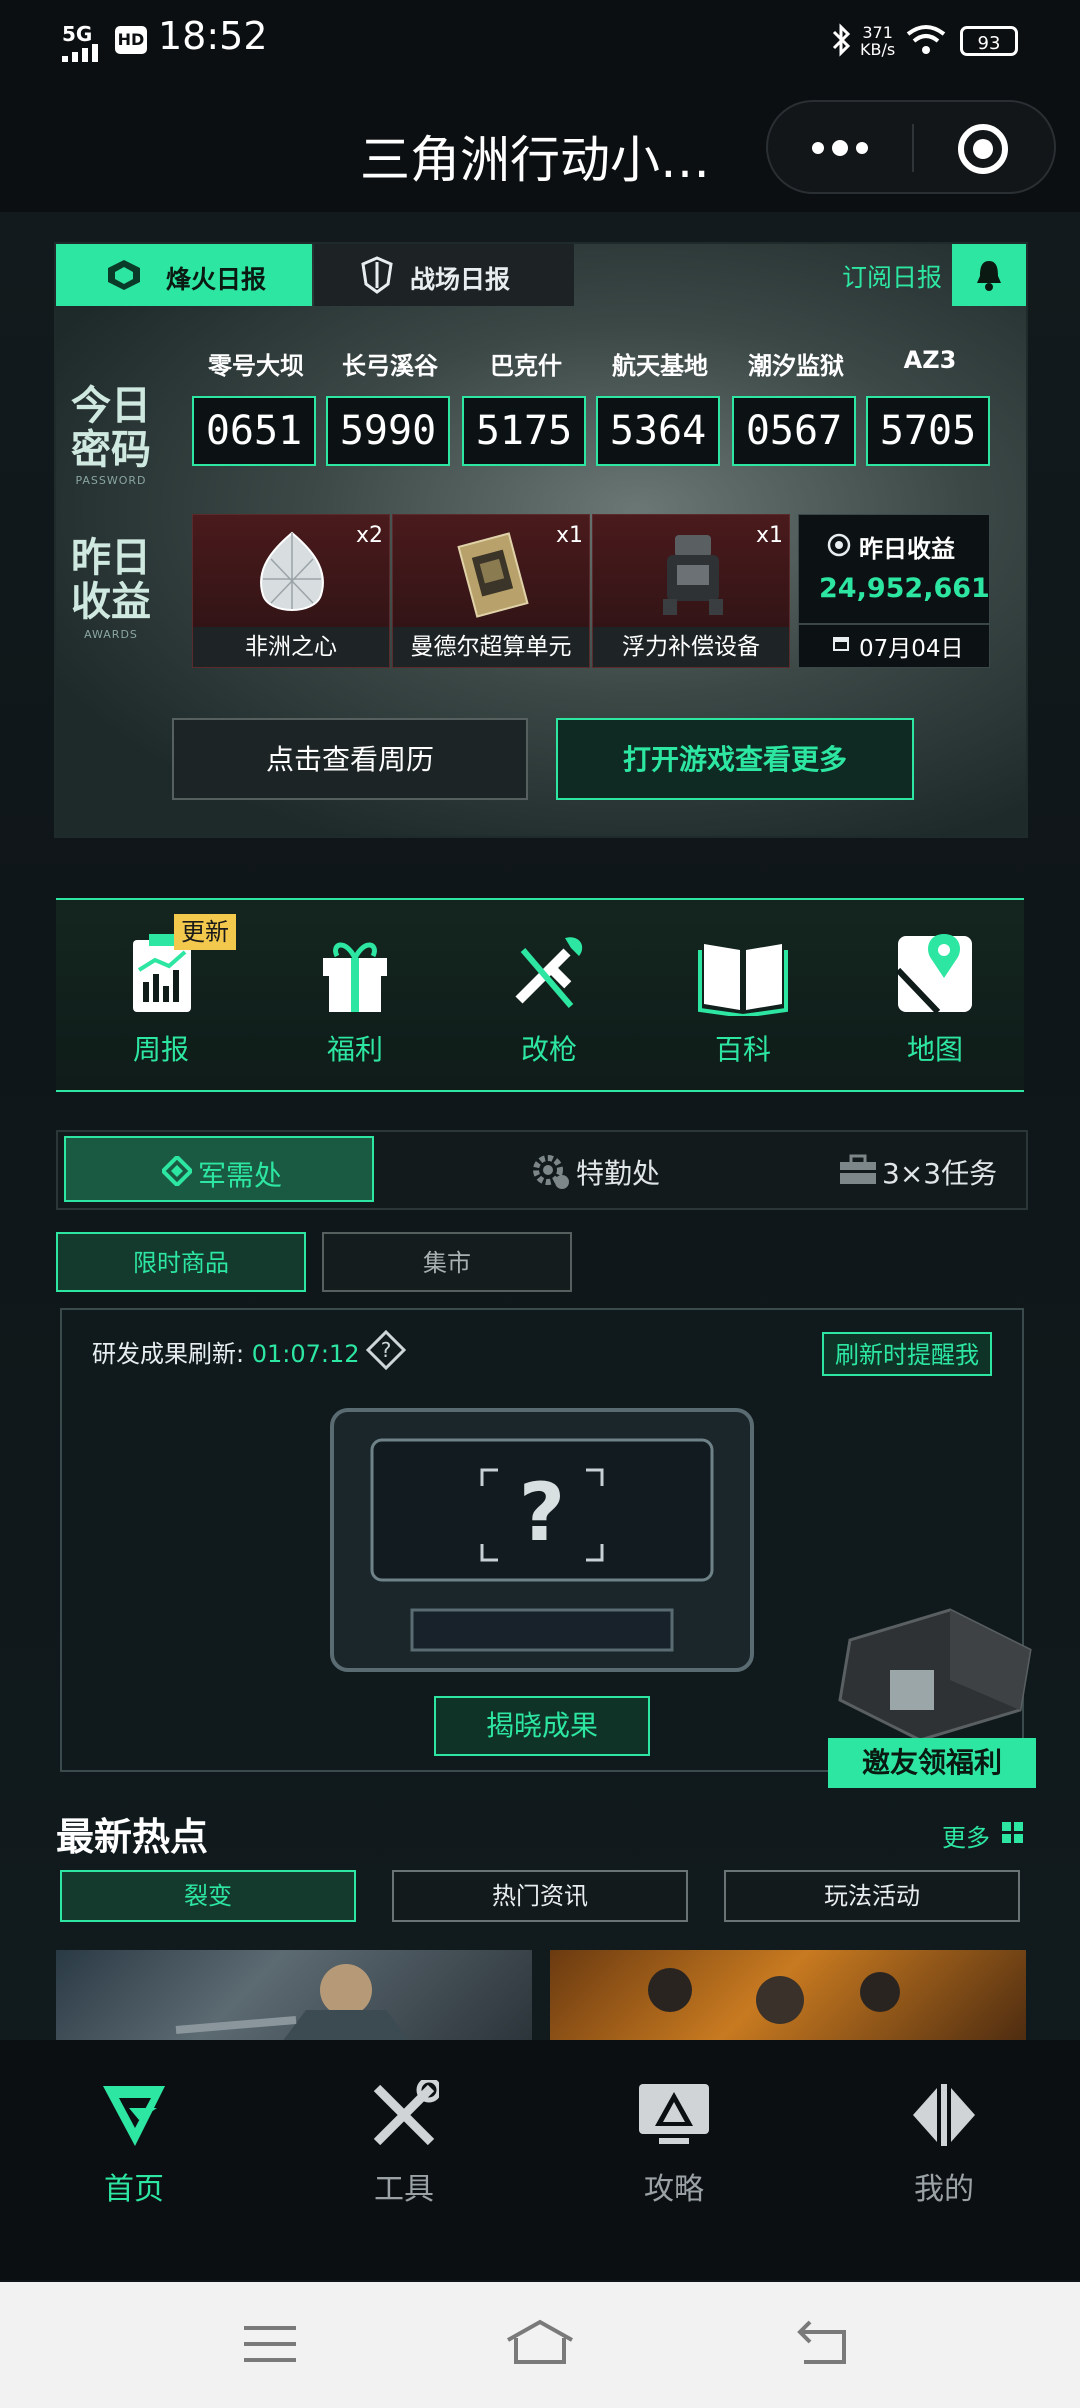 This screenshot has height=2408, width=1080. I want to click on map-name: 长弓溪谷, so click(390, 366).